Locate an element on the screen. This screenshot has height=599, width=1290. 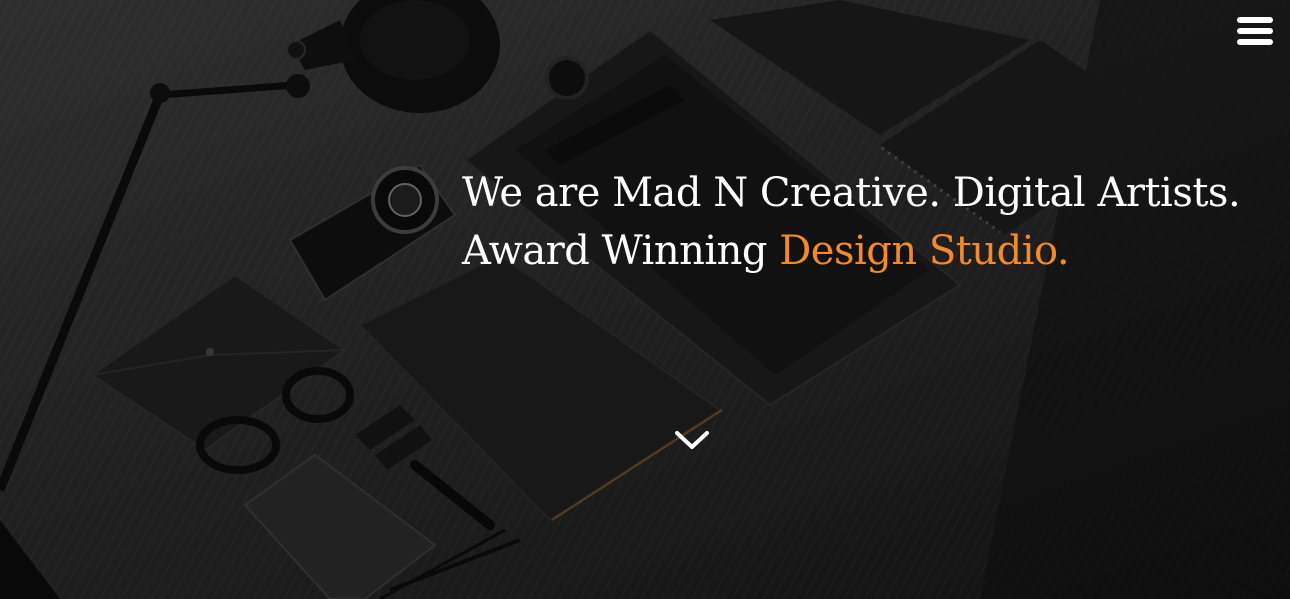
hamburger-menu-button is located at coordinates (1255, 31).